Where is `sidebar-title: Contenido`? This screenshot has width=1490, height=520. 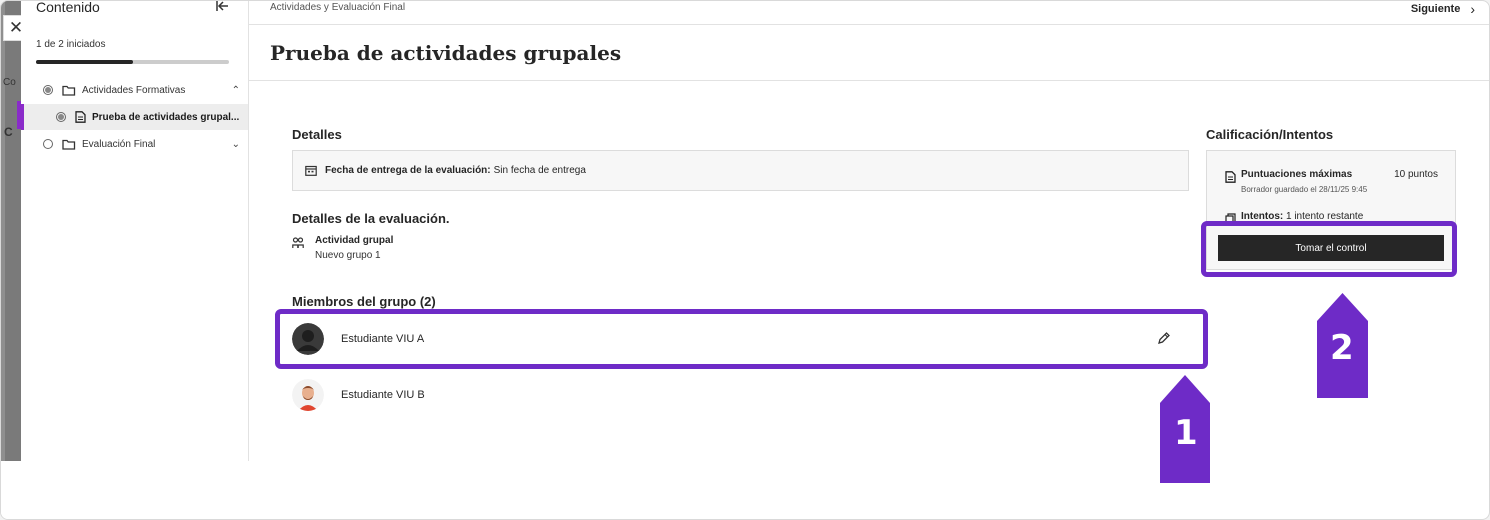
sidebar-title: Contenido is located at coordinates (68, 7).